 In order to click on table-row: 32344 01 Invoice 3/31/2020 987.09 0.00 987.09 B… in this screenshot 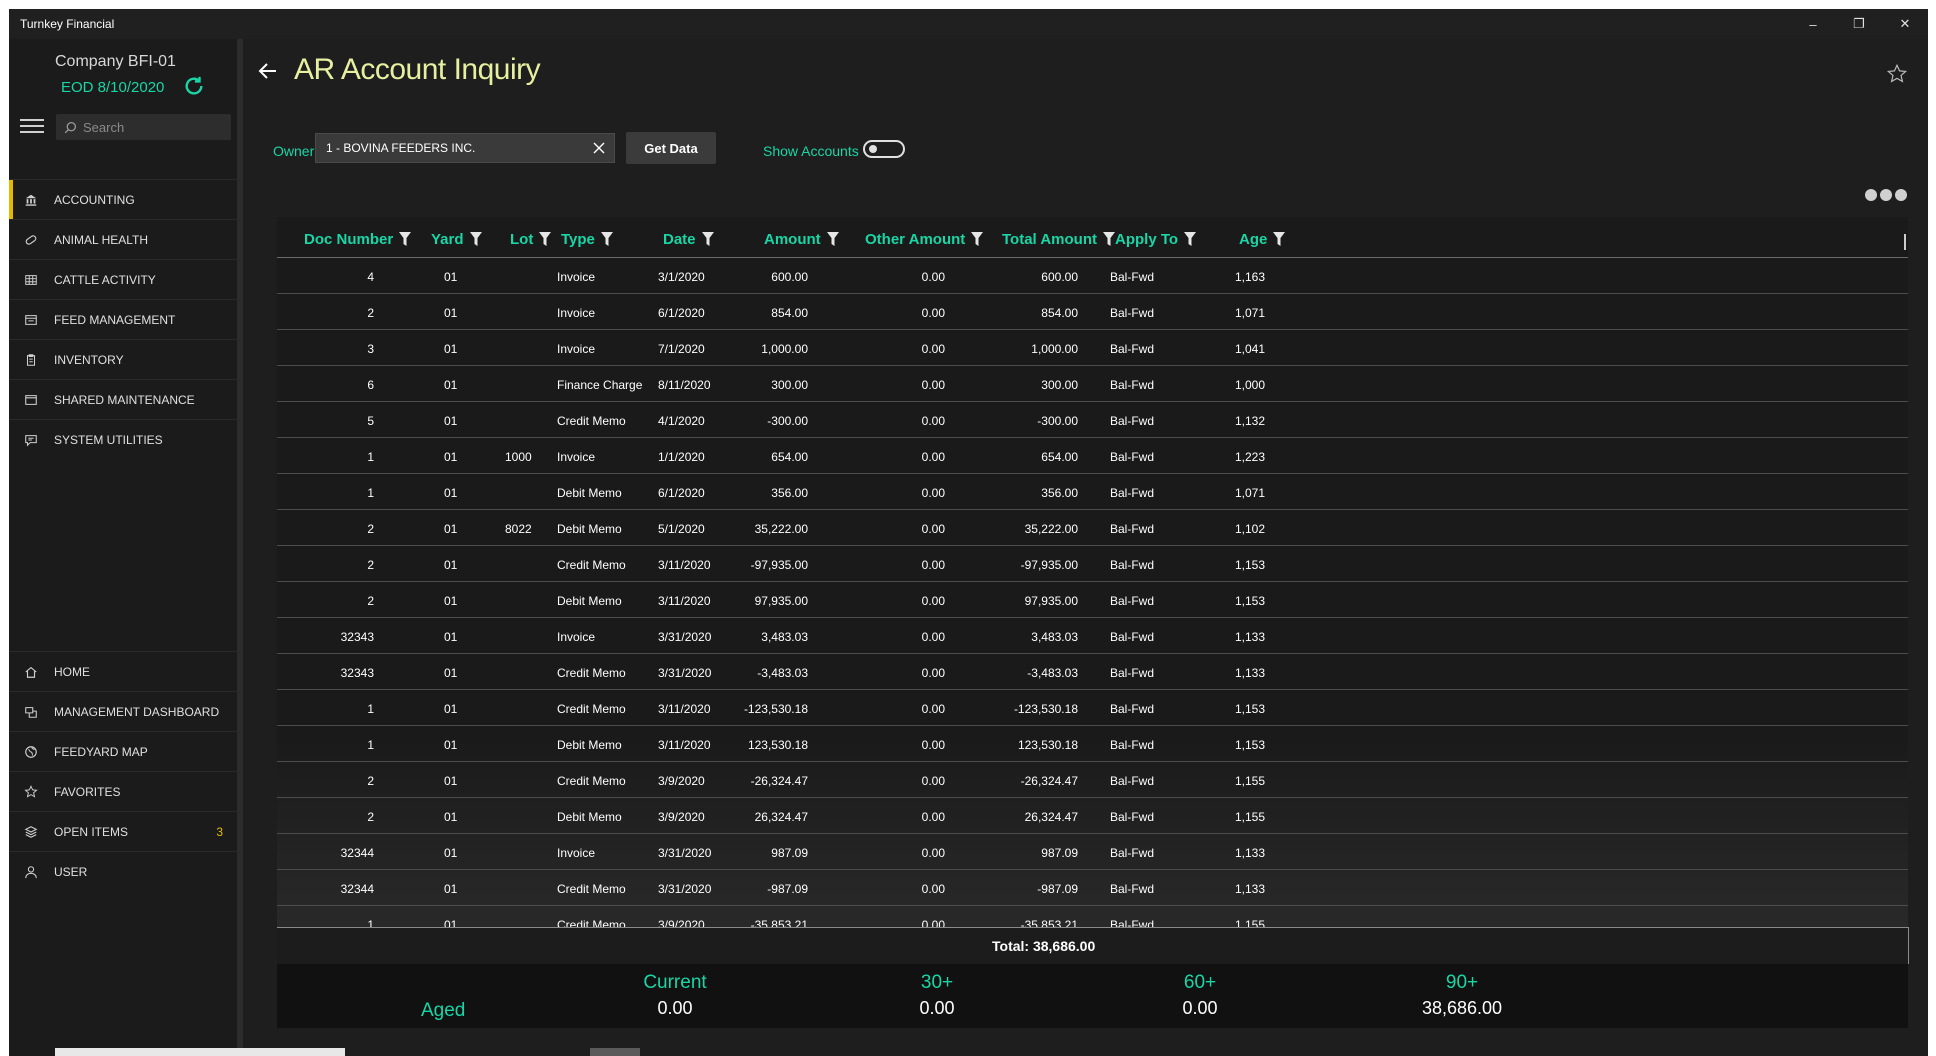, I will do `click(1092, 852)`.